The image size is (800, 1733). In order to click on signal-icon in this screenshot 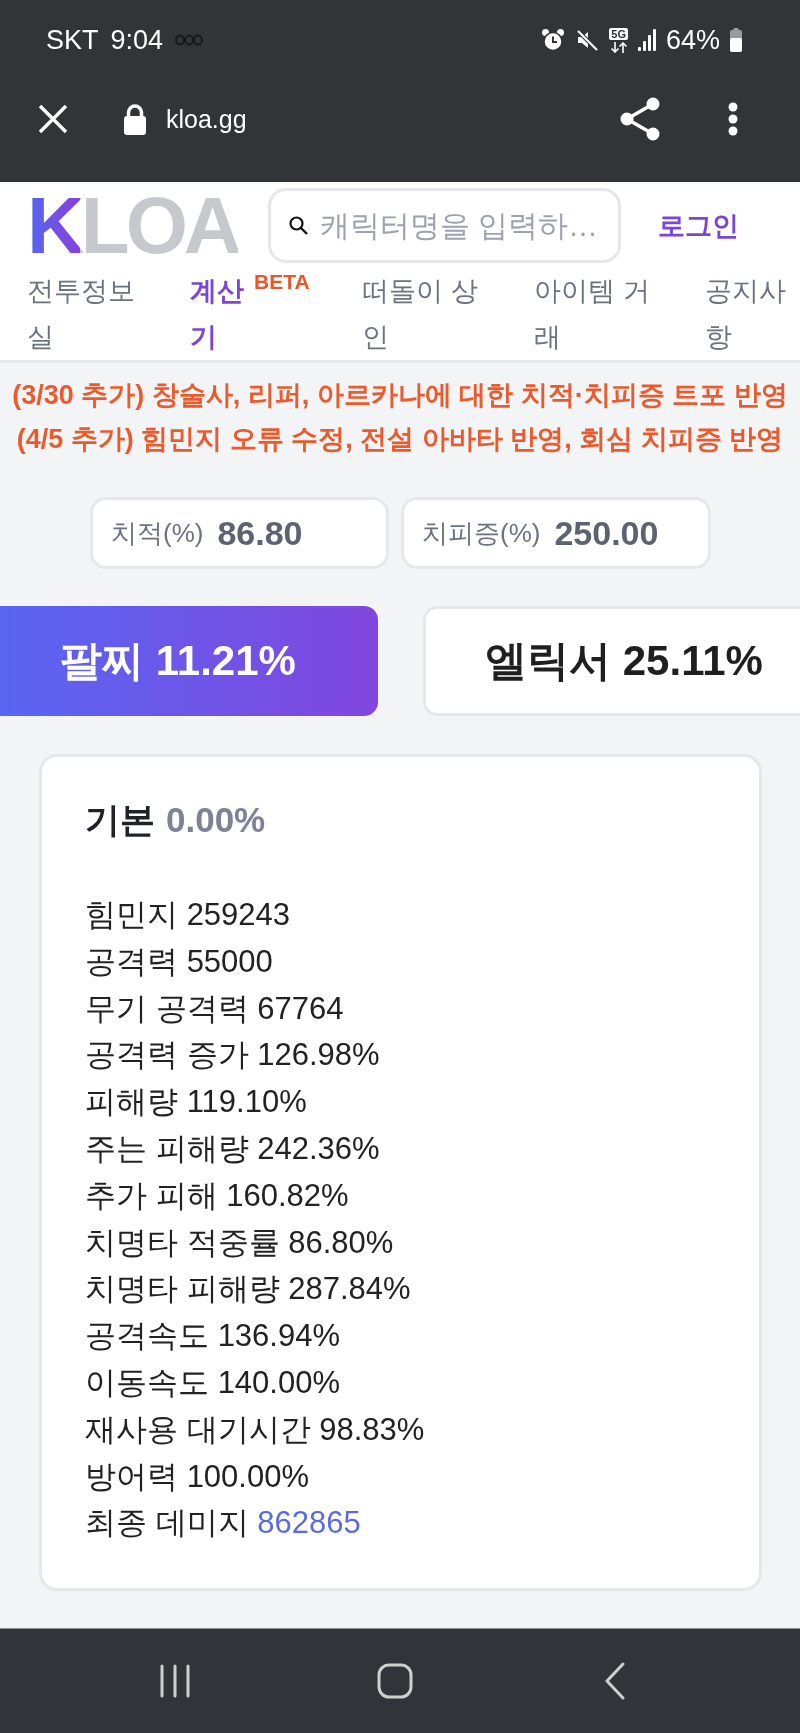, I will do `click(646, 40)`.